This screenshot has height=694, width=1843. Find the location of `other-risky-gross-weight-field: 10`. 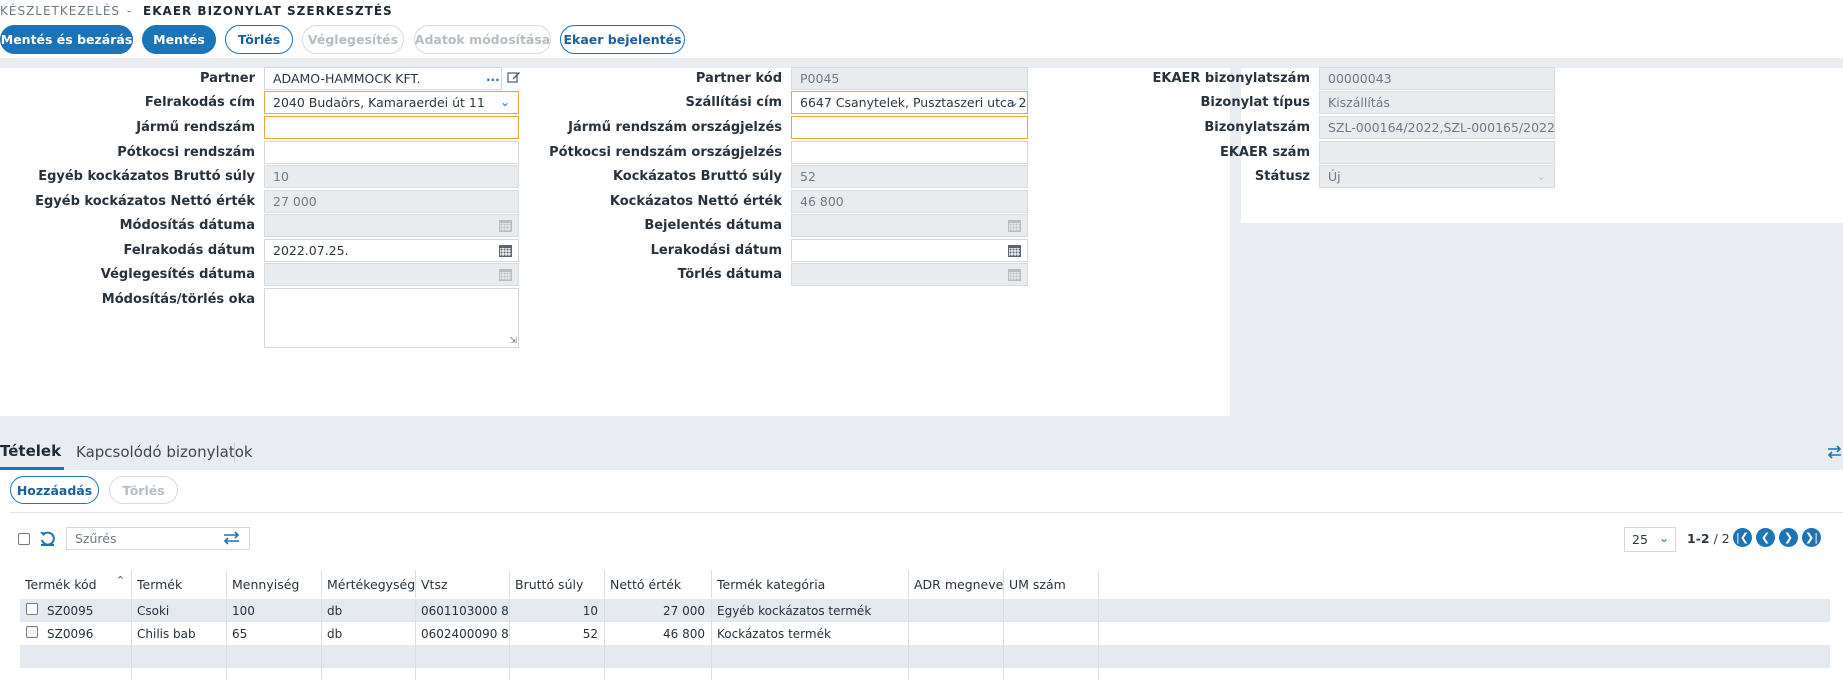

other-risky-gross-weight-field: 10 is located at coordinates (391, 176).